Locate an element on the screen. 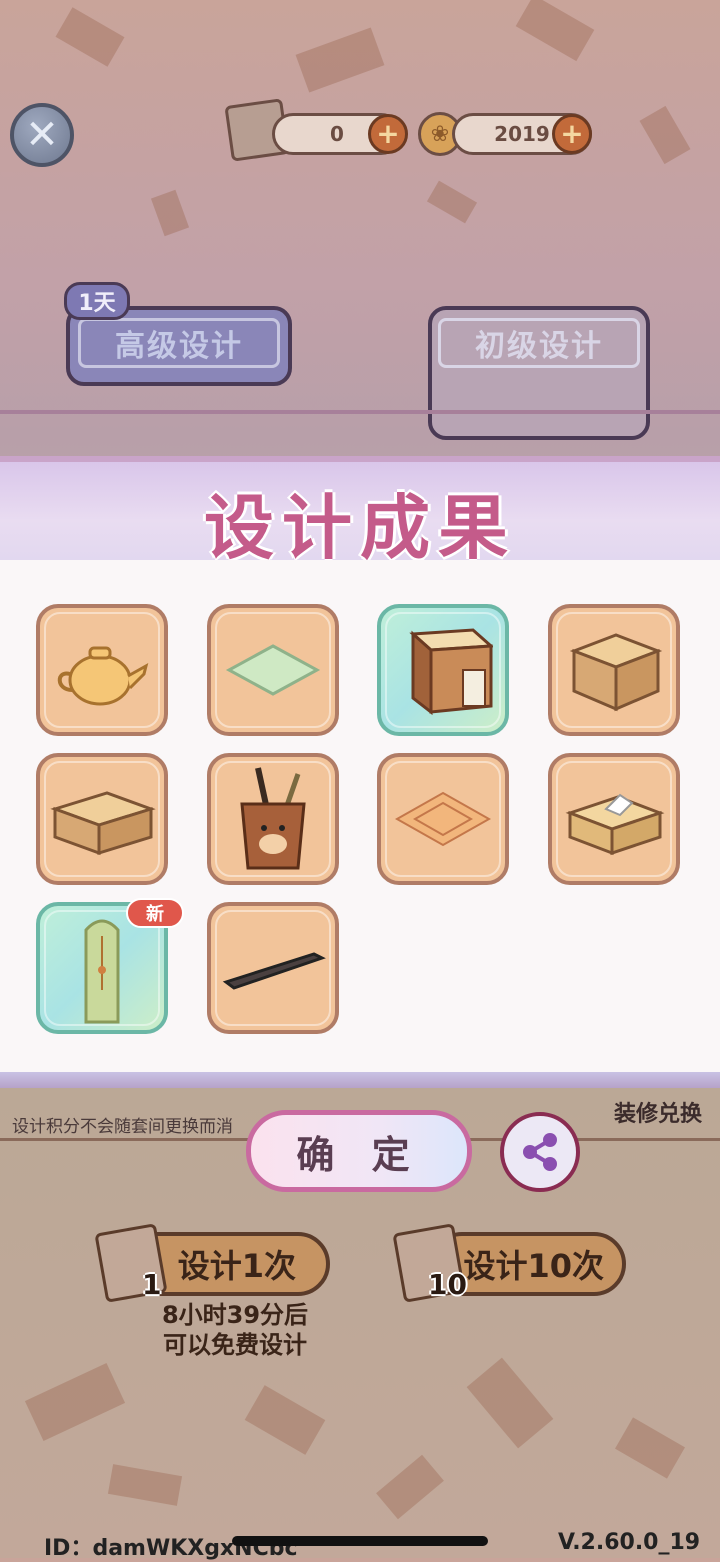 This screenshot has width=720, height=1562. free-timer-line1: 8小时39分后 is located at coordinates (235, 1315).